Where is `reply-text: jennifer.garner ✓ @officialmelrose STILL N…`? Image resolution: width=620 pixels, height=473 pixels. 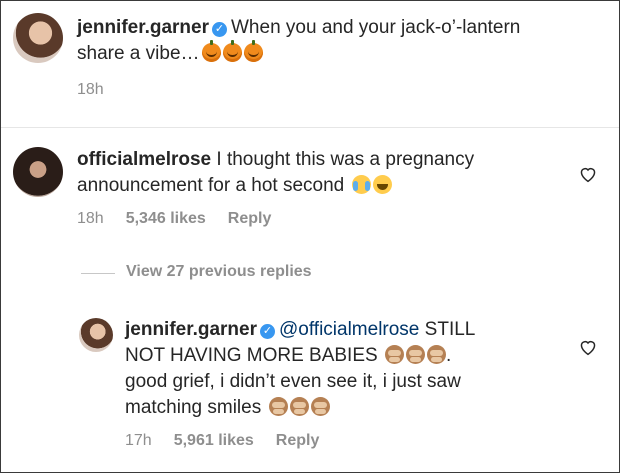 reply-text: jennifer.garner ✓ @officialmelrose STILL N… is located at coordinates (300, 369).